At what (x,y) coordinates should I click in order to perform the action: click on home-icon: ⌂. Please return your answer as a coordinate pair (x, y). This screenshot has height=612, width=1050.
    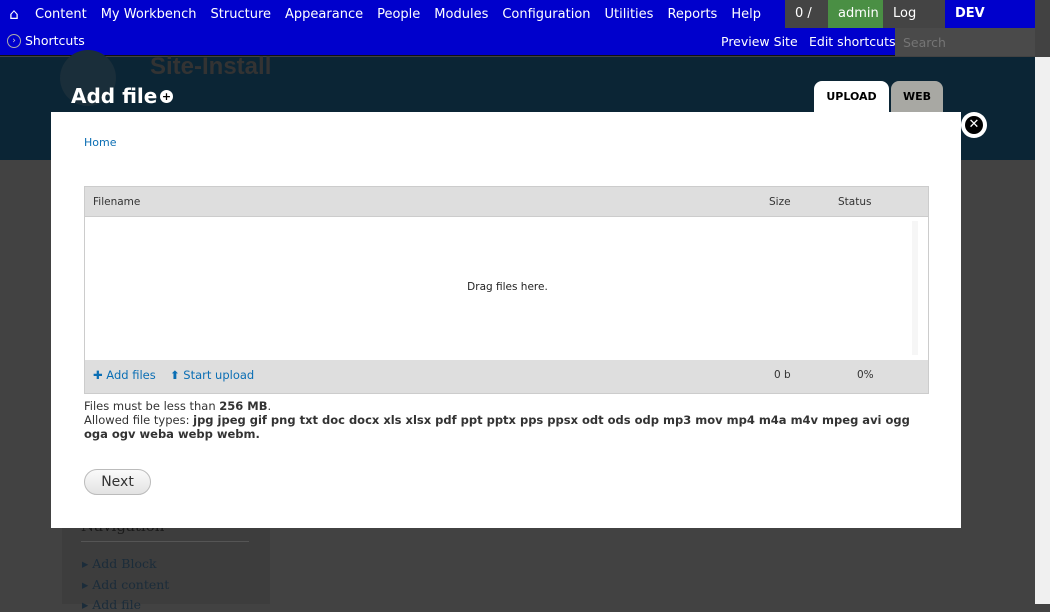
    Looking at the image, I should click on (14, 14).